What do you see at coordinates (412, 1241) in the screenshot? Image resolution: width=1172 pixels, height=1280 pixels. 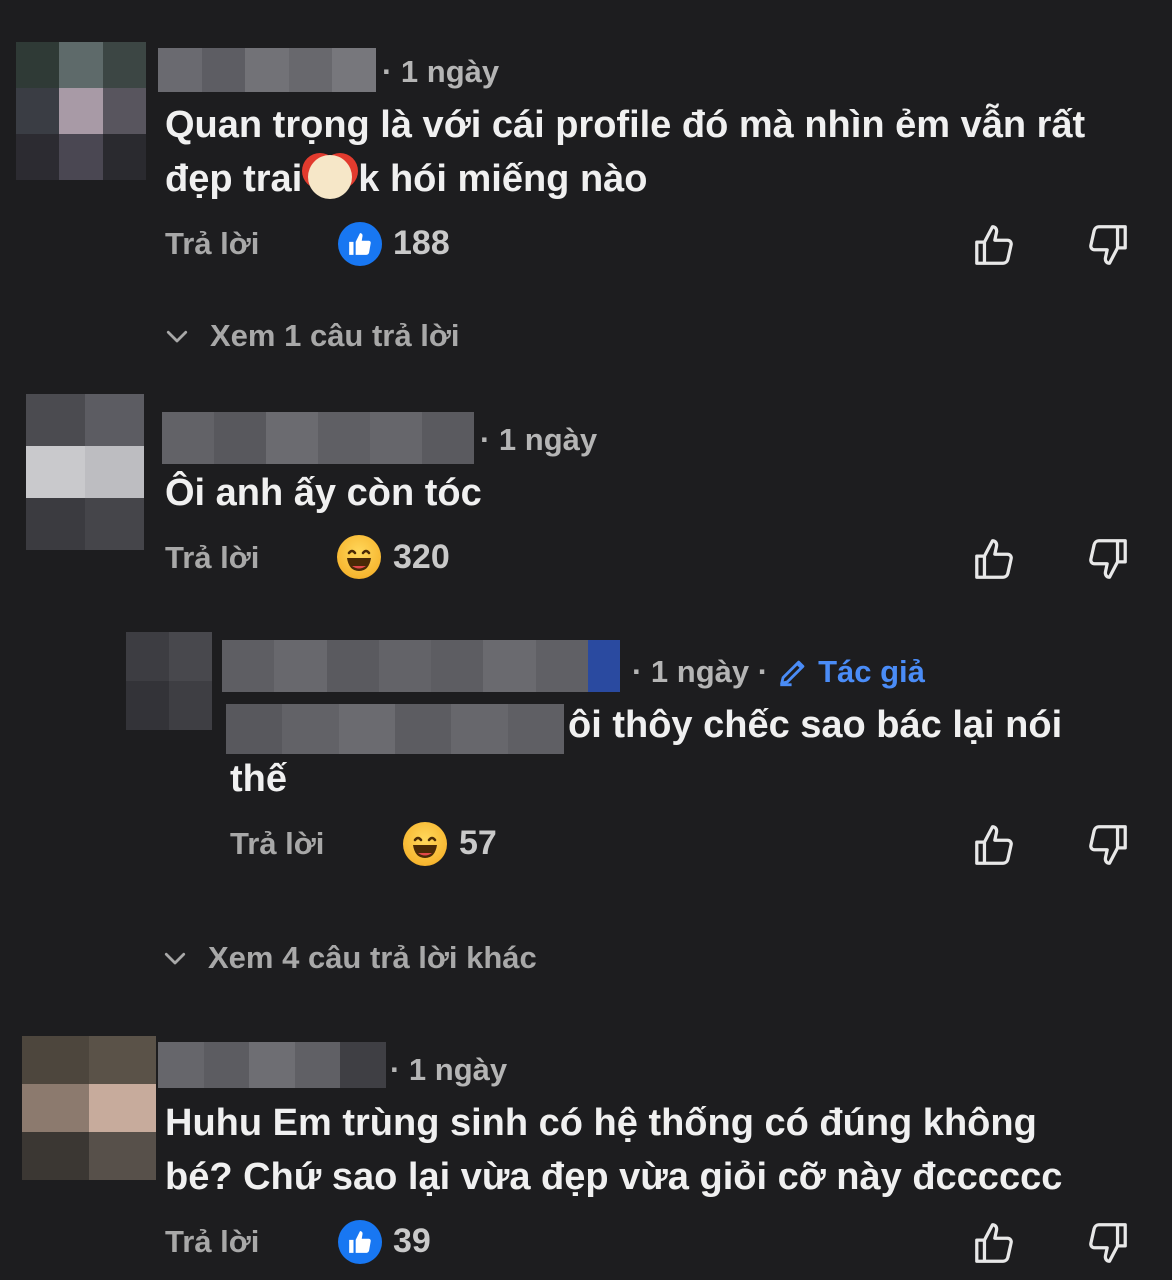 I see `reaction-count: 39` at bounding box center [412, 1241].